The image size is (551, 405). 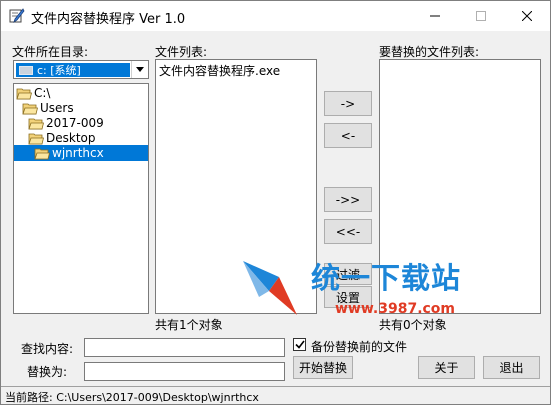 I want to click on drive-select-value: c: [系统], so click(x=73, y=70).